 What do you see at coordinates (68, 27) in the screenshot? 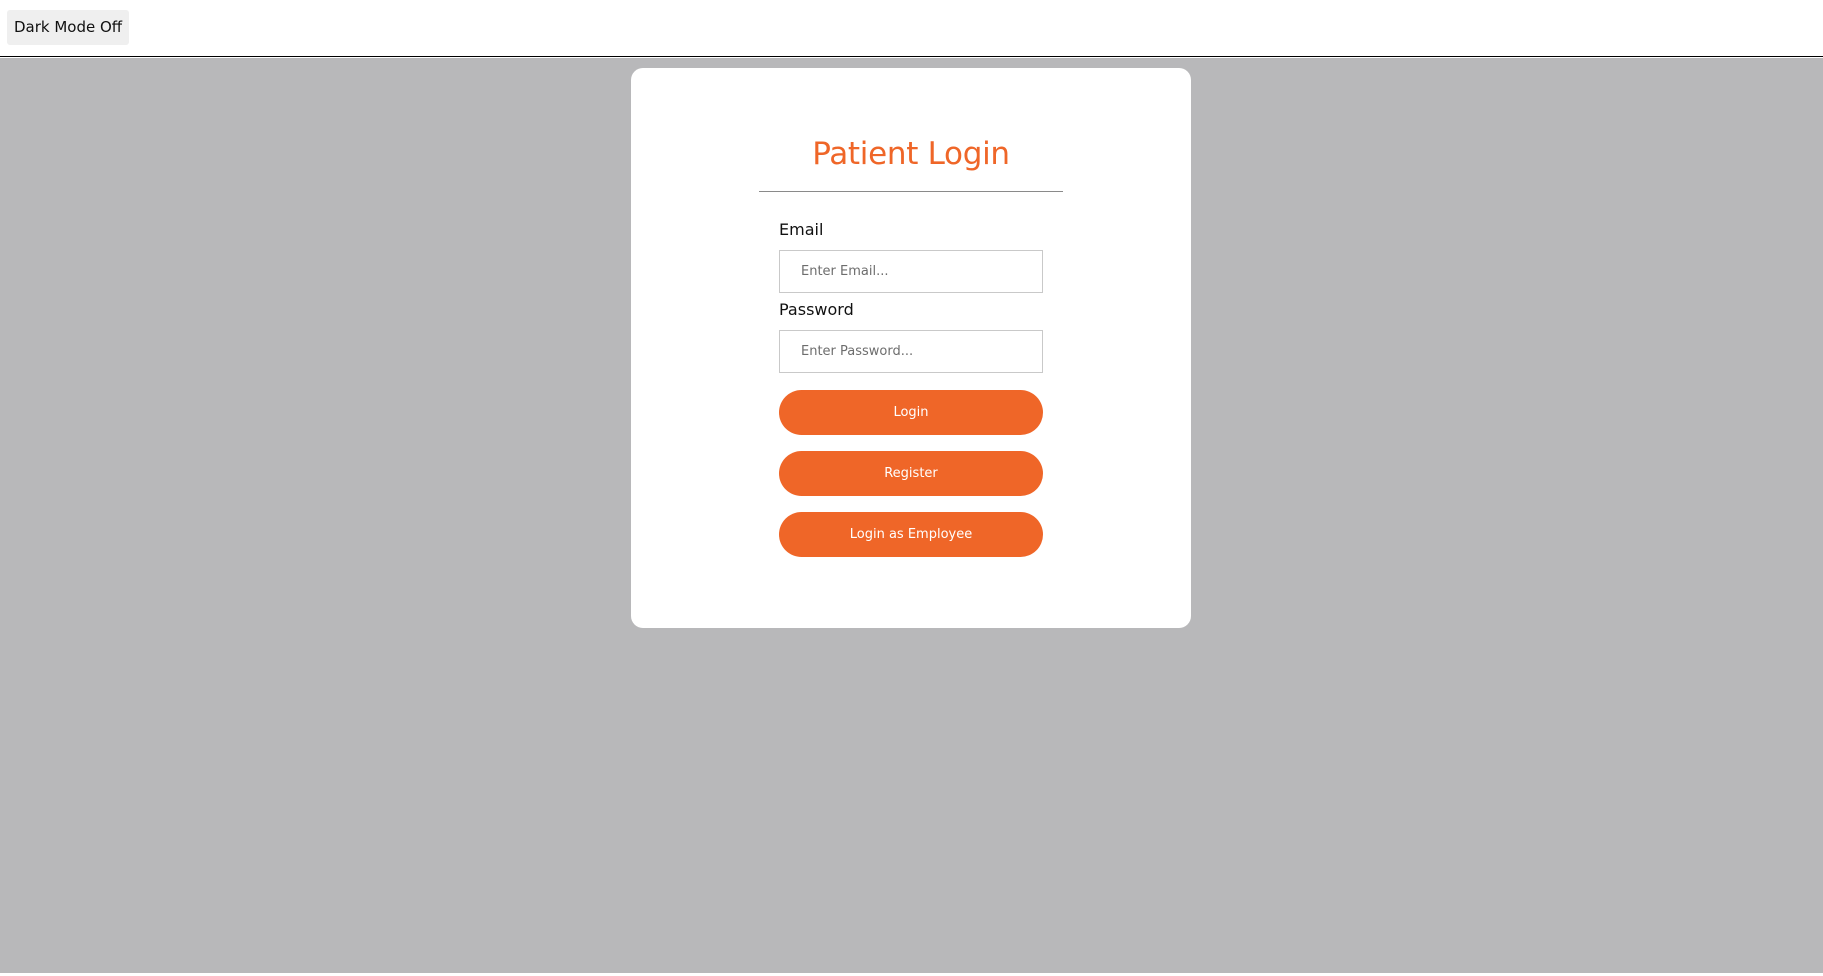
I see `dark-mode-toggle-button: Dark Mode Off` at bounding box center [68, 27].